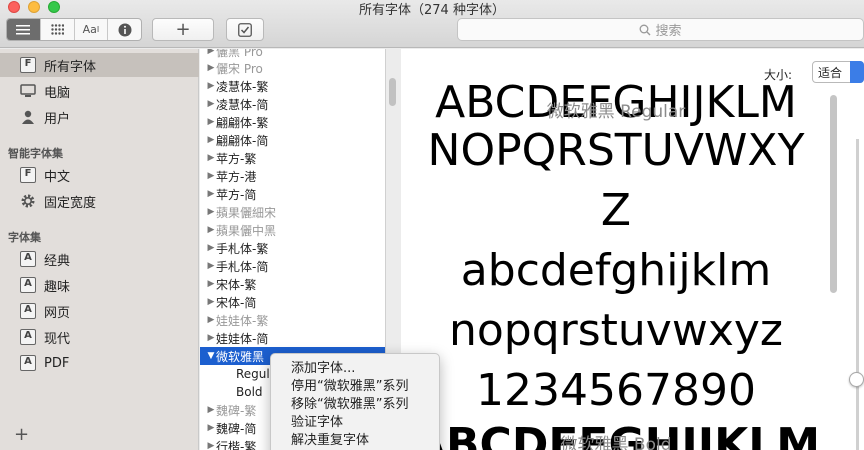  I want to click on smart-collections-heading: 智能字体集, so click(35, 153).